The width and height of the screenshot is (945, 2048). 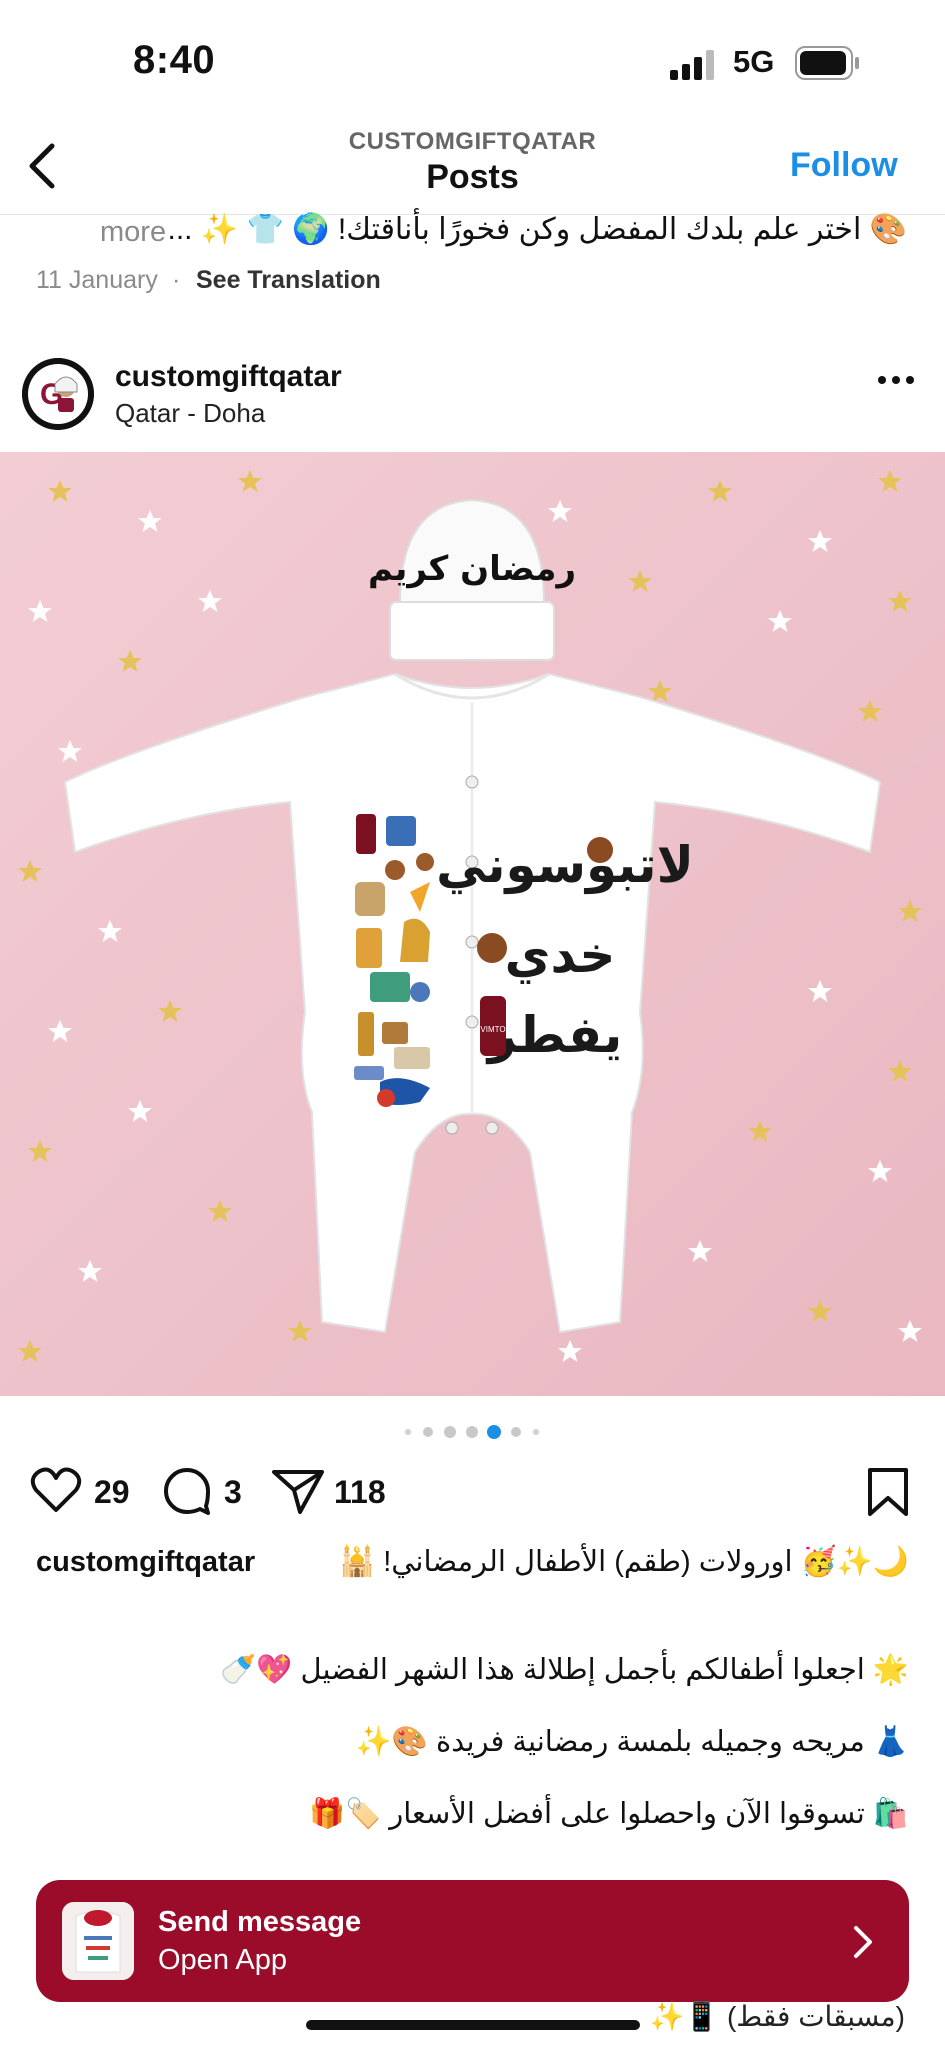 I want to click on cellular-signal-icon, so click(x=692, y=65).